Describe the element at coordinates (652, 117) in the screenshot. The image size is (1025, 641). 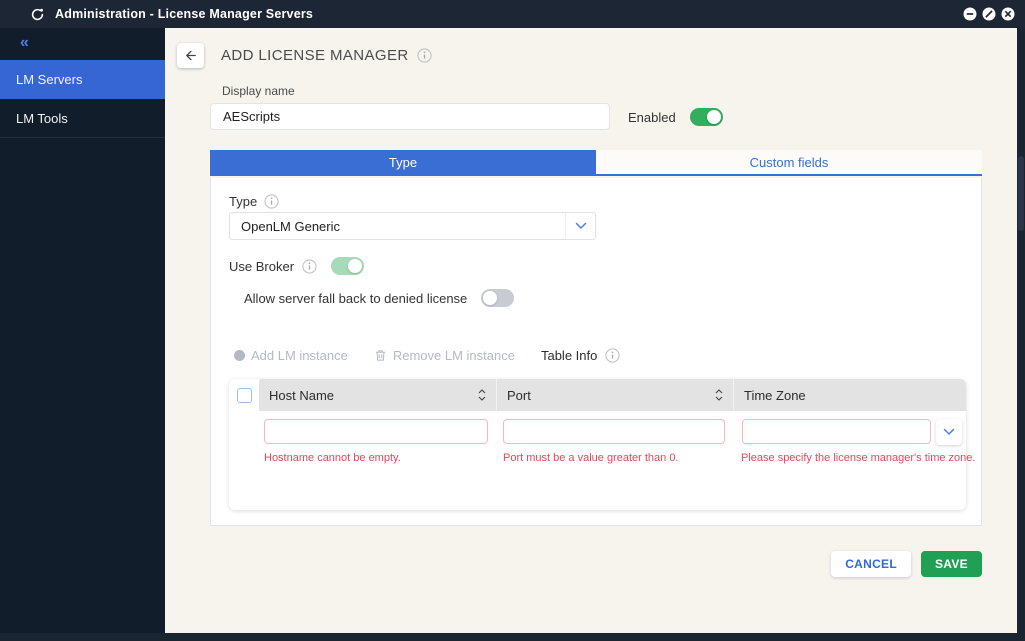
I see `enabled-label: Enabled` at that location.